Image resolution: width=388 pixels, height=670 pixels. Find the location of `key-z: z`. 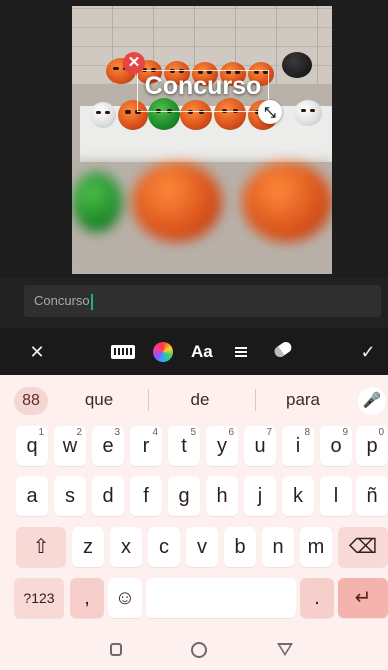

key-z: z is located at coordinates (88, 547).